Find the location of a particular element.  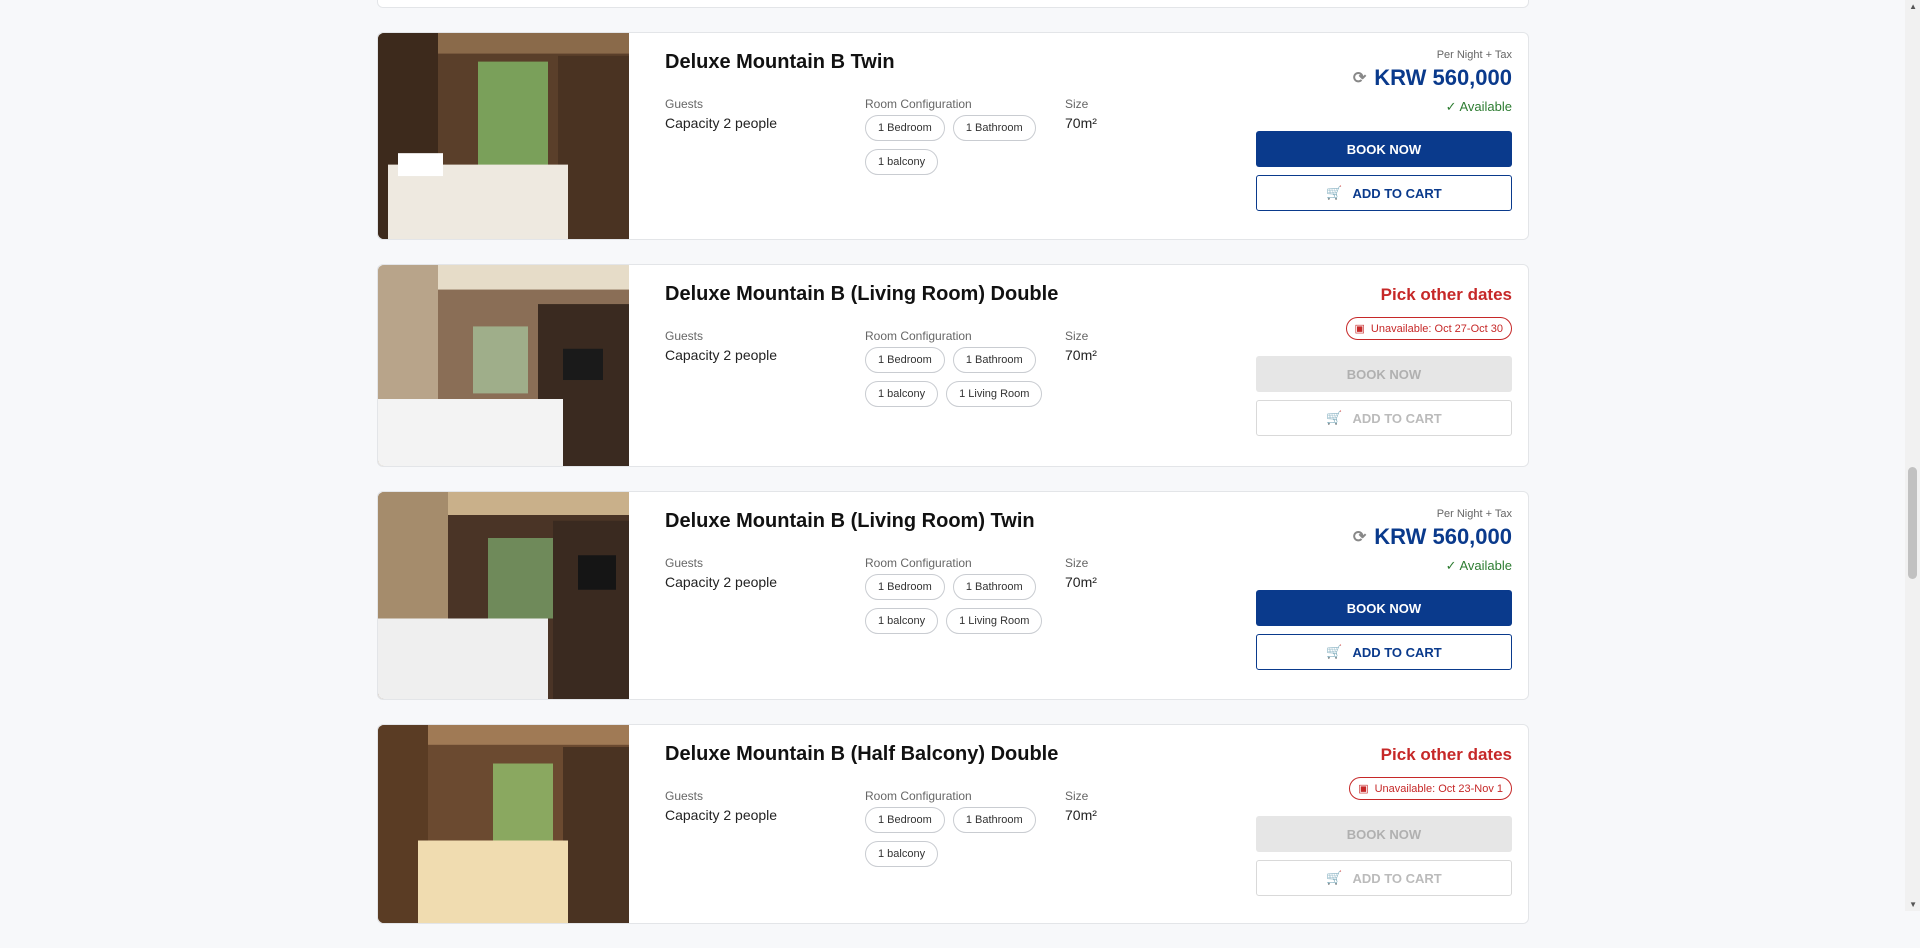

scrollbar-thumb is located at coordinates (1912, 523).